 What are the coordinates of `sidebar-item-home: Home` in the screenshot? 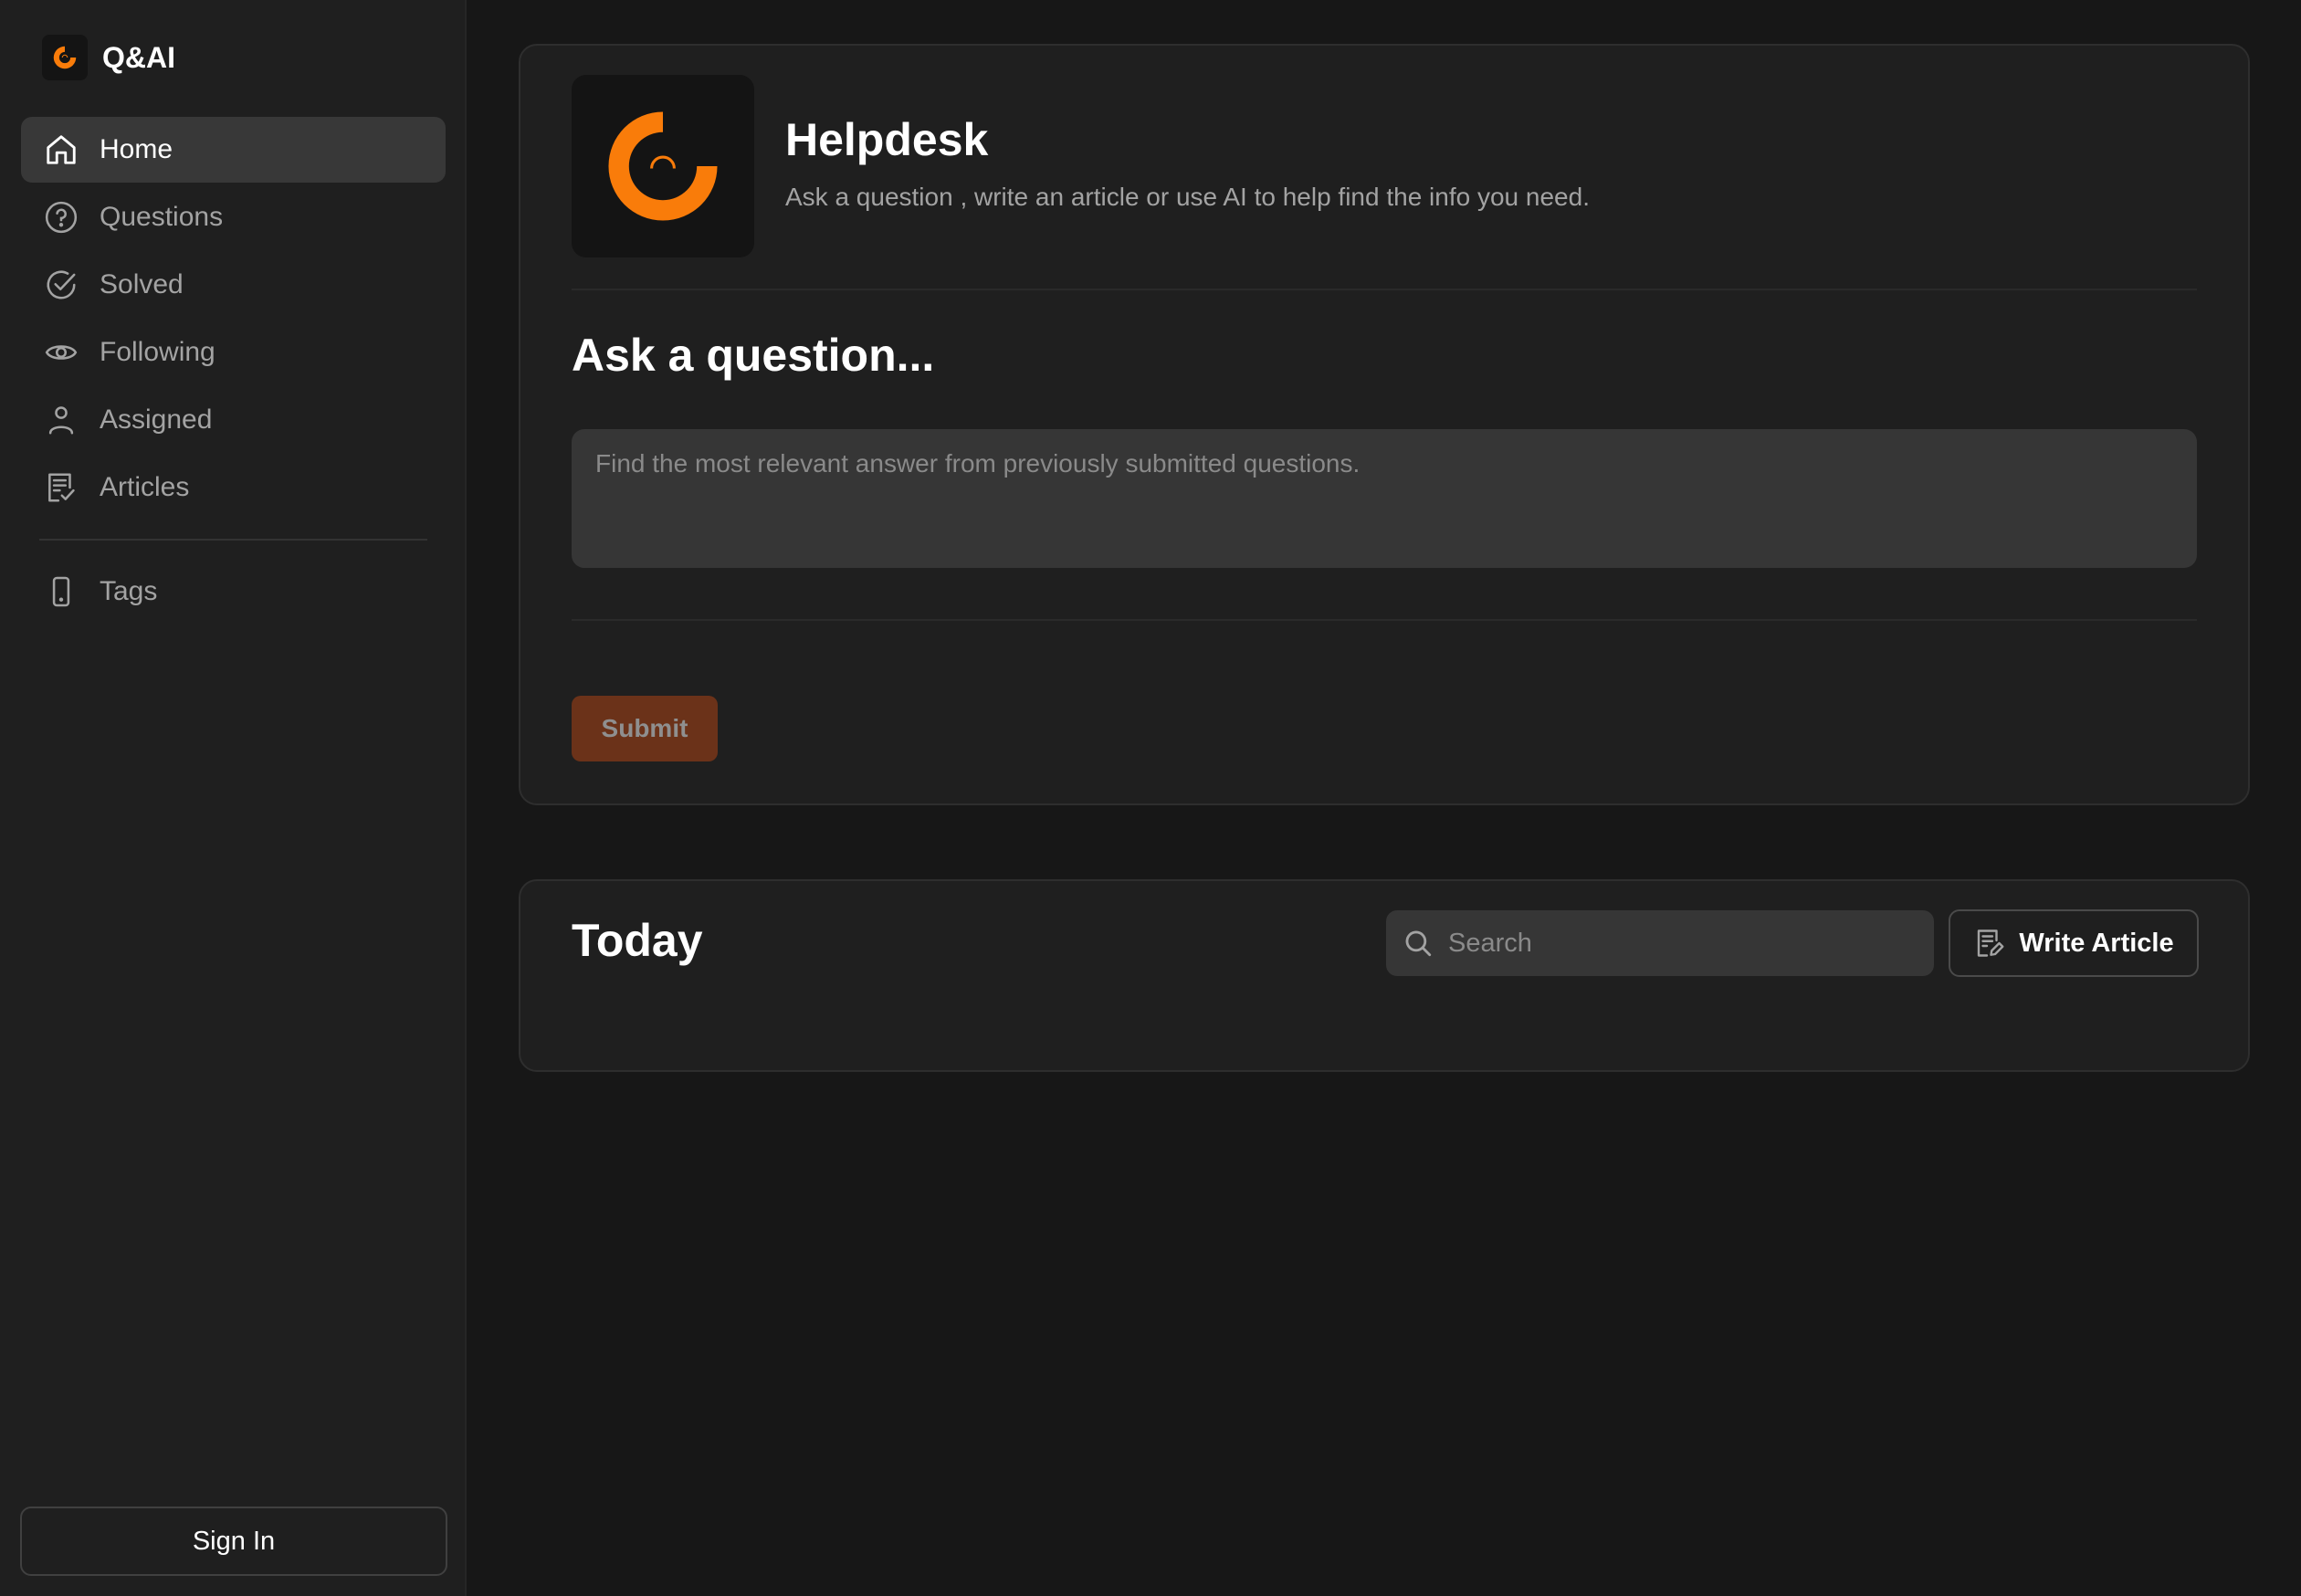 It's located at (233, 150).